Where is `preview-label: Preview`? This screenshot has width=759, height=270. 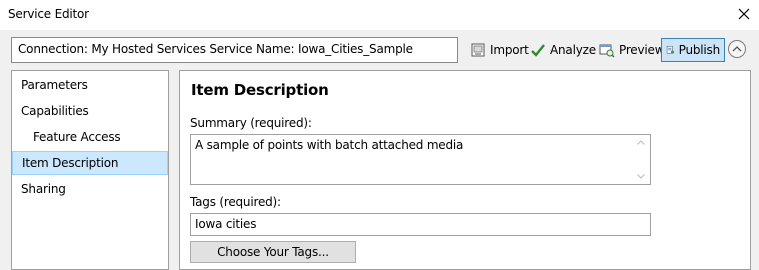 preview-label: Preview is located at coordinates (642, 50).